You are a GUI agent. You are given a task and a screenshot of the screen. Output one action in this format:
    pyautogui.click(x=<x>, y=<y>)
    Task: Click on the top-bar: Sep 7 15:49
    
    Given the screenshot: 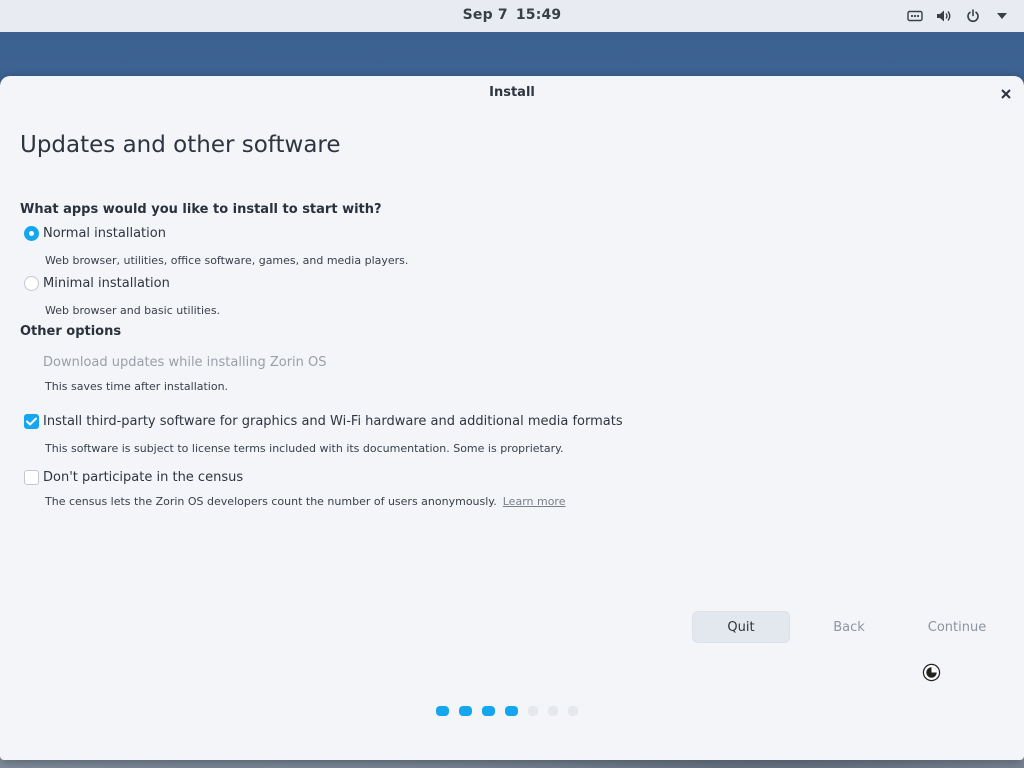 What is the action you would take?
    pyautogui.click(x=512, y=16)
    